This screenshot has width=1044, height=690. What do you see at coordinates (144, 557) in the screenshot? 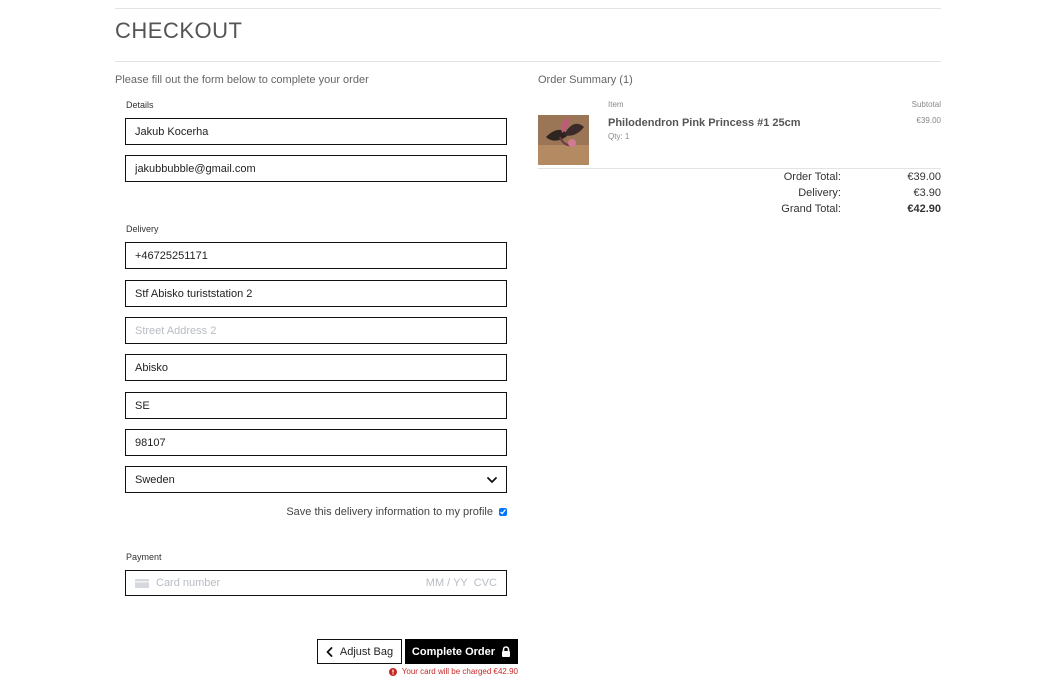
I see `payment-label: Payment` at bounding box center [144, 557].